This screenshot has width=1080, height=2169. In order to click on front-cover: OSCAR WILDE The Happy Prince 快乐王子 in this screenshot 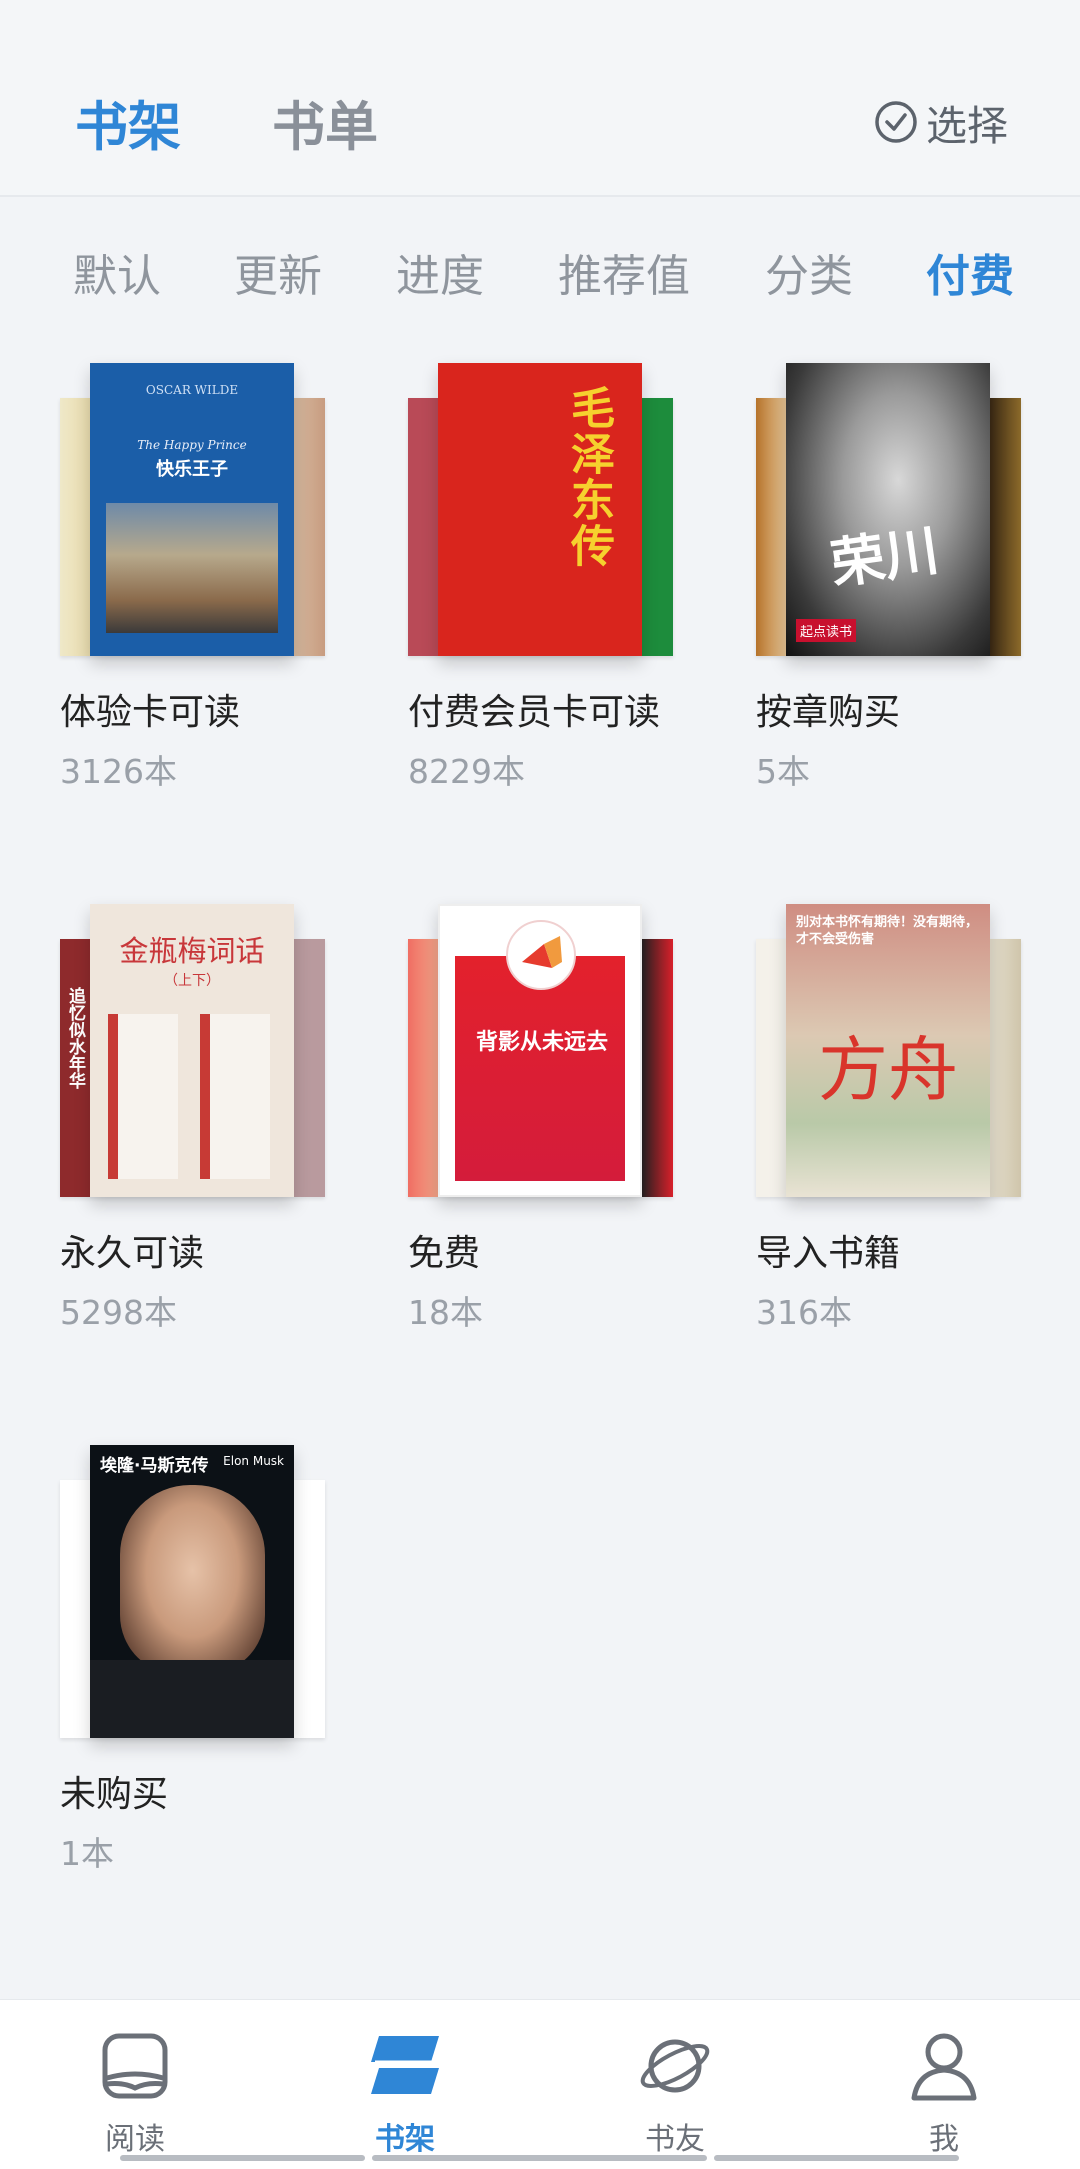, I will do `click(192, 509)`.